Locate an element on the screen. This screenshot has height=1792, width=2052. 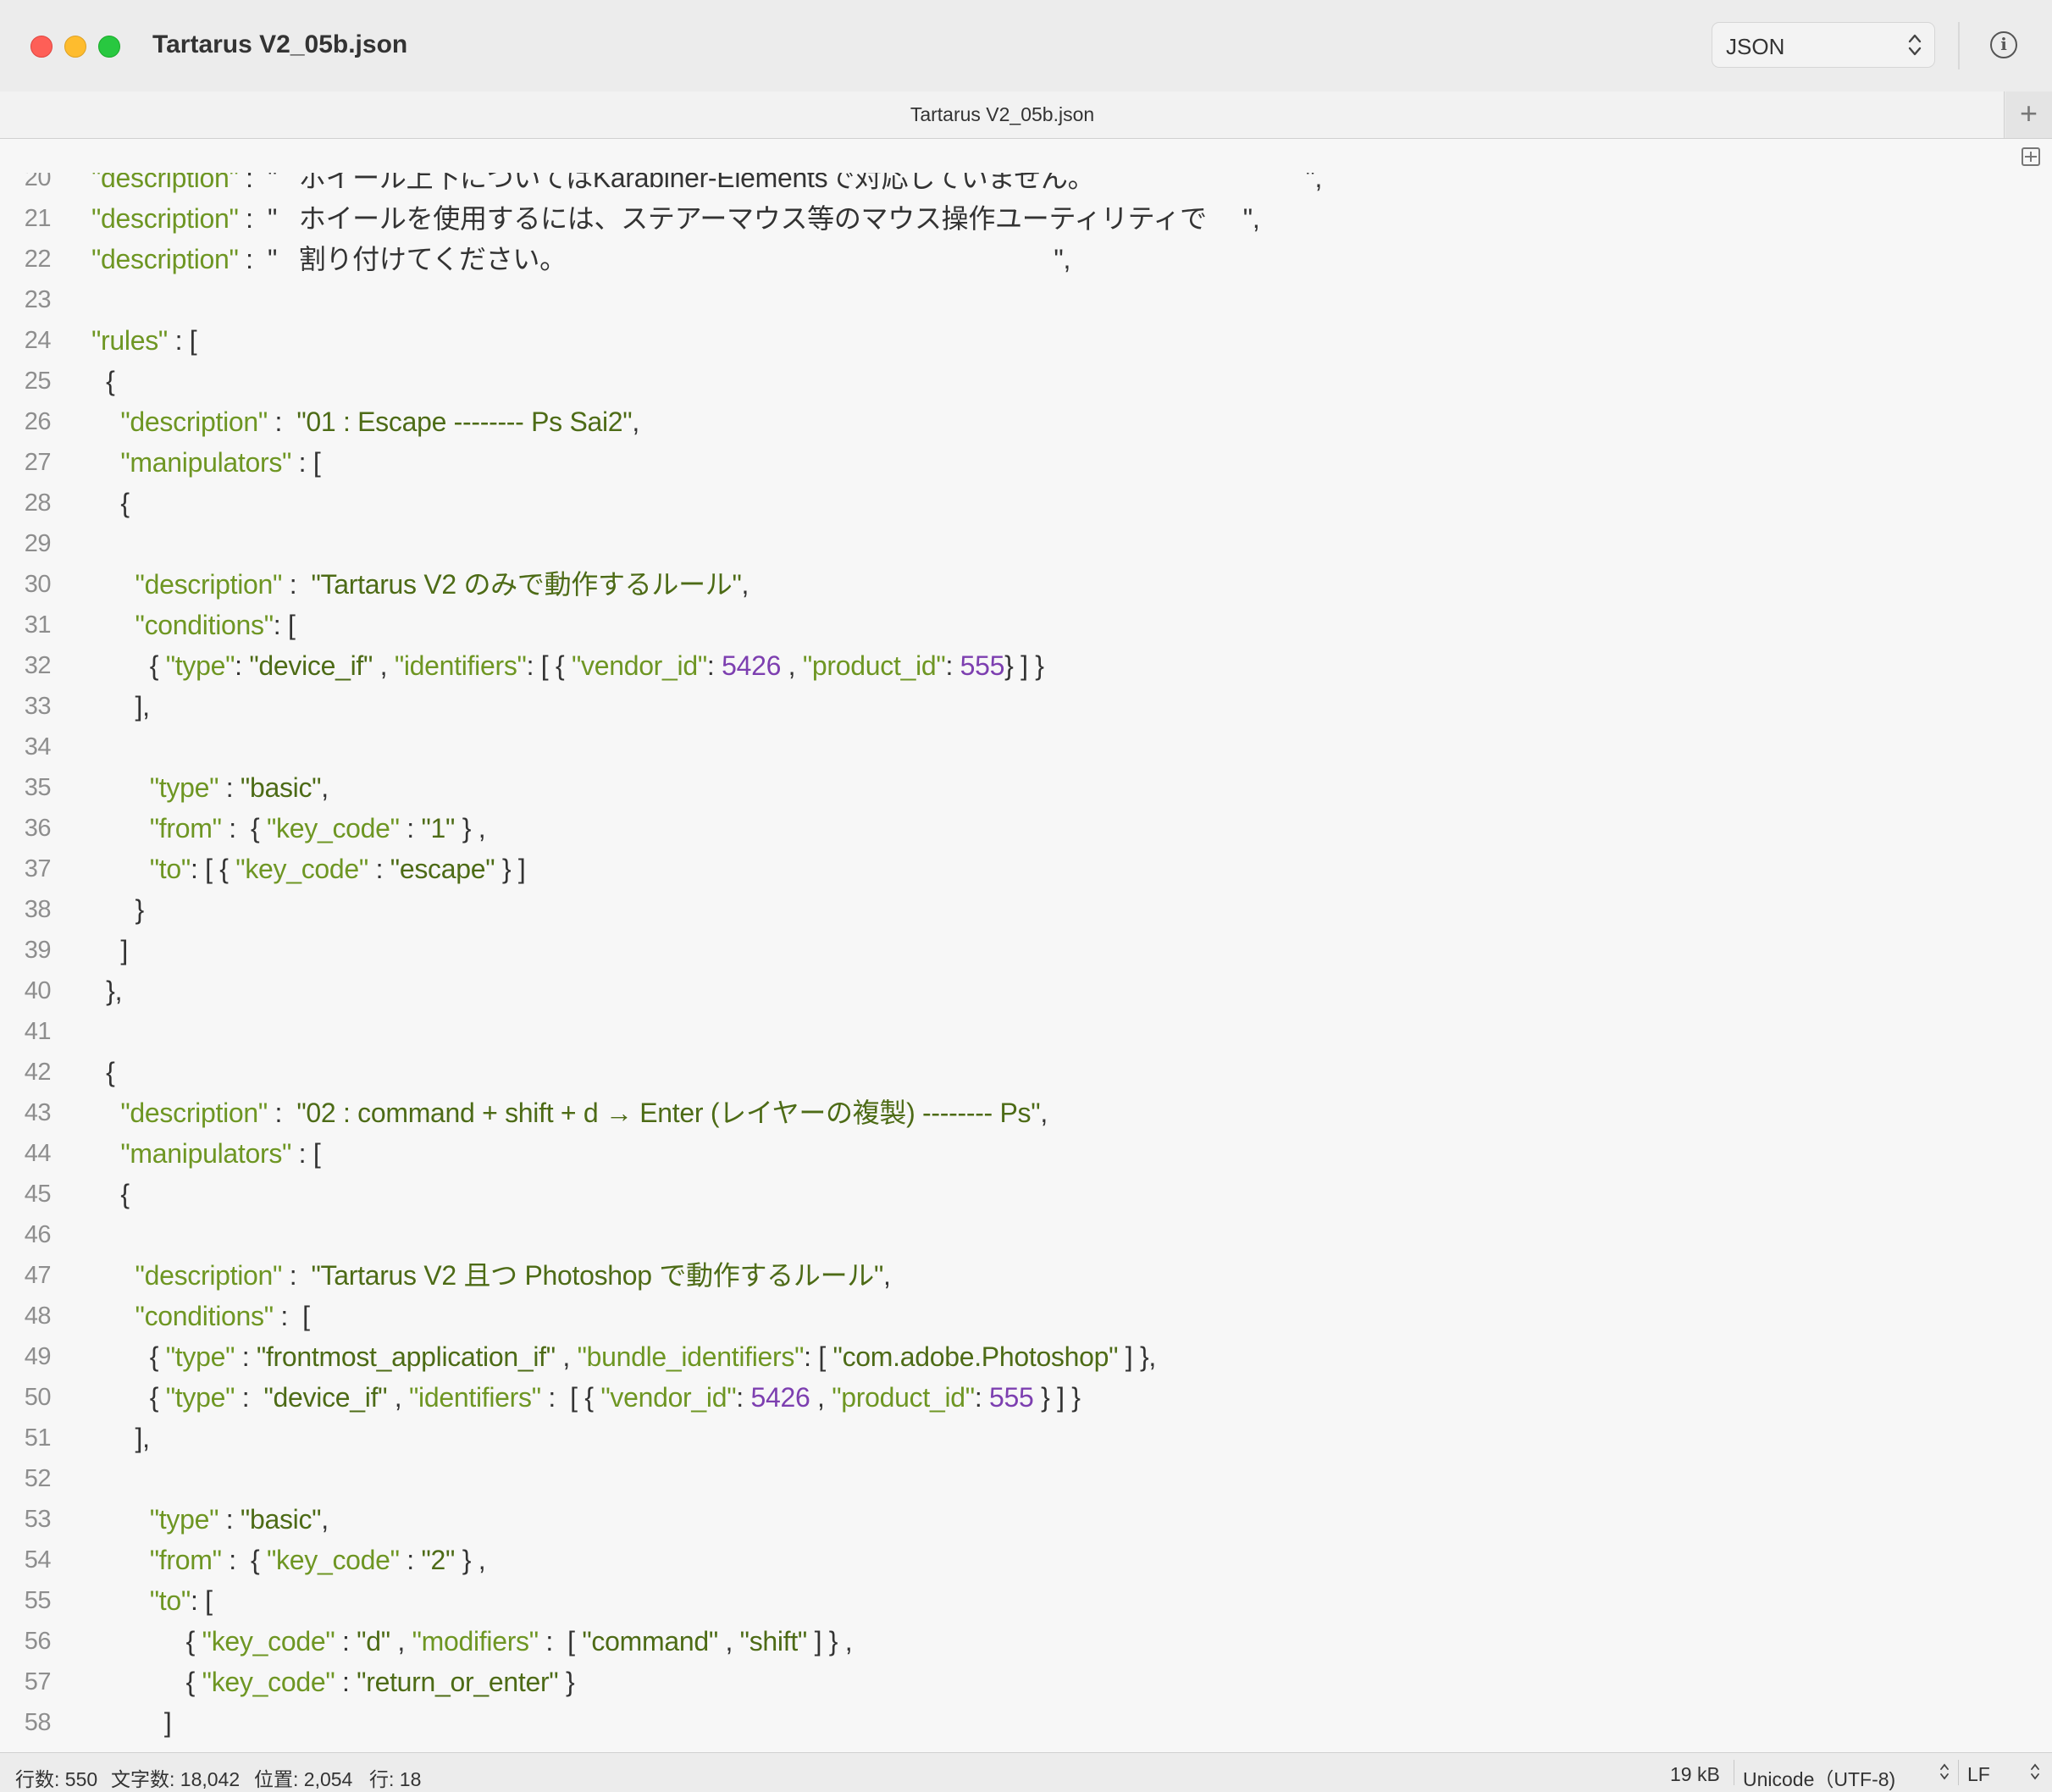
code-line: 45 { is located at coordinates (1026, 1194).